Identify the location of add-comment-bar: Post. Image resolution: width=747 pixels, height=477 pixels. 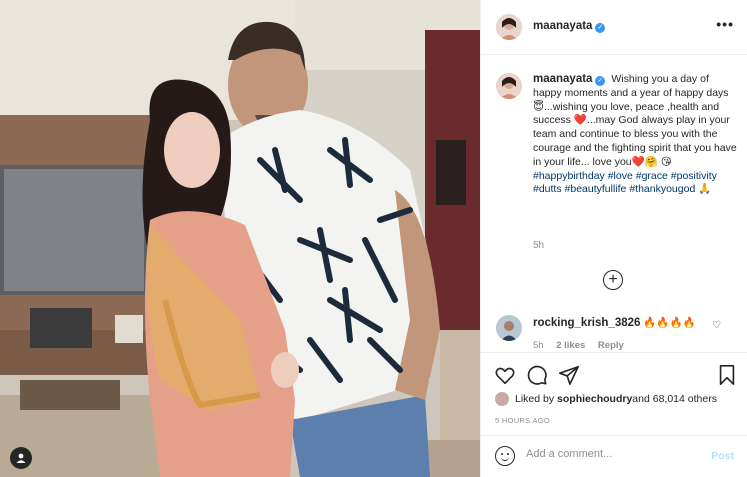
(614, 456).